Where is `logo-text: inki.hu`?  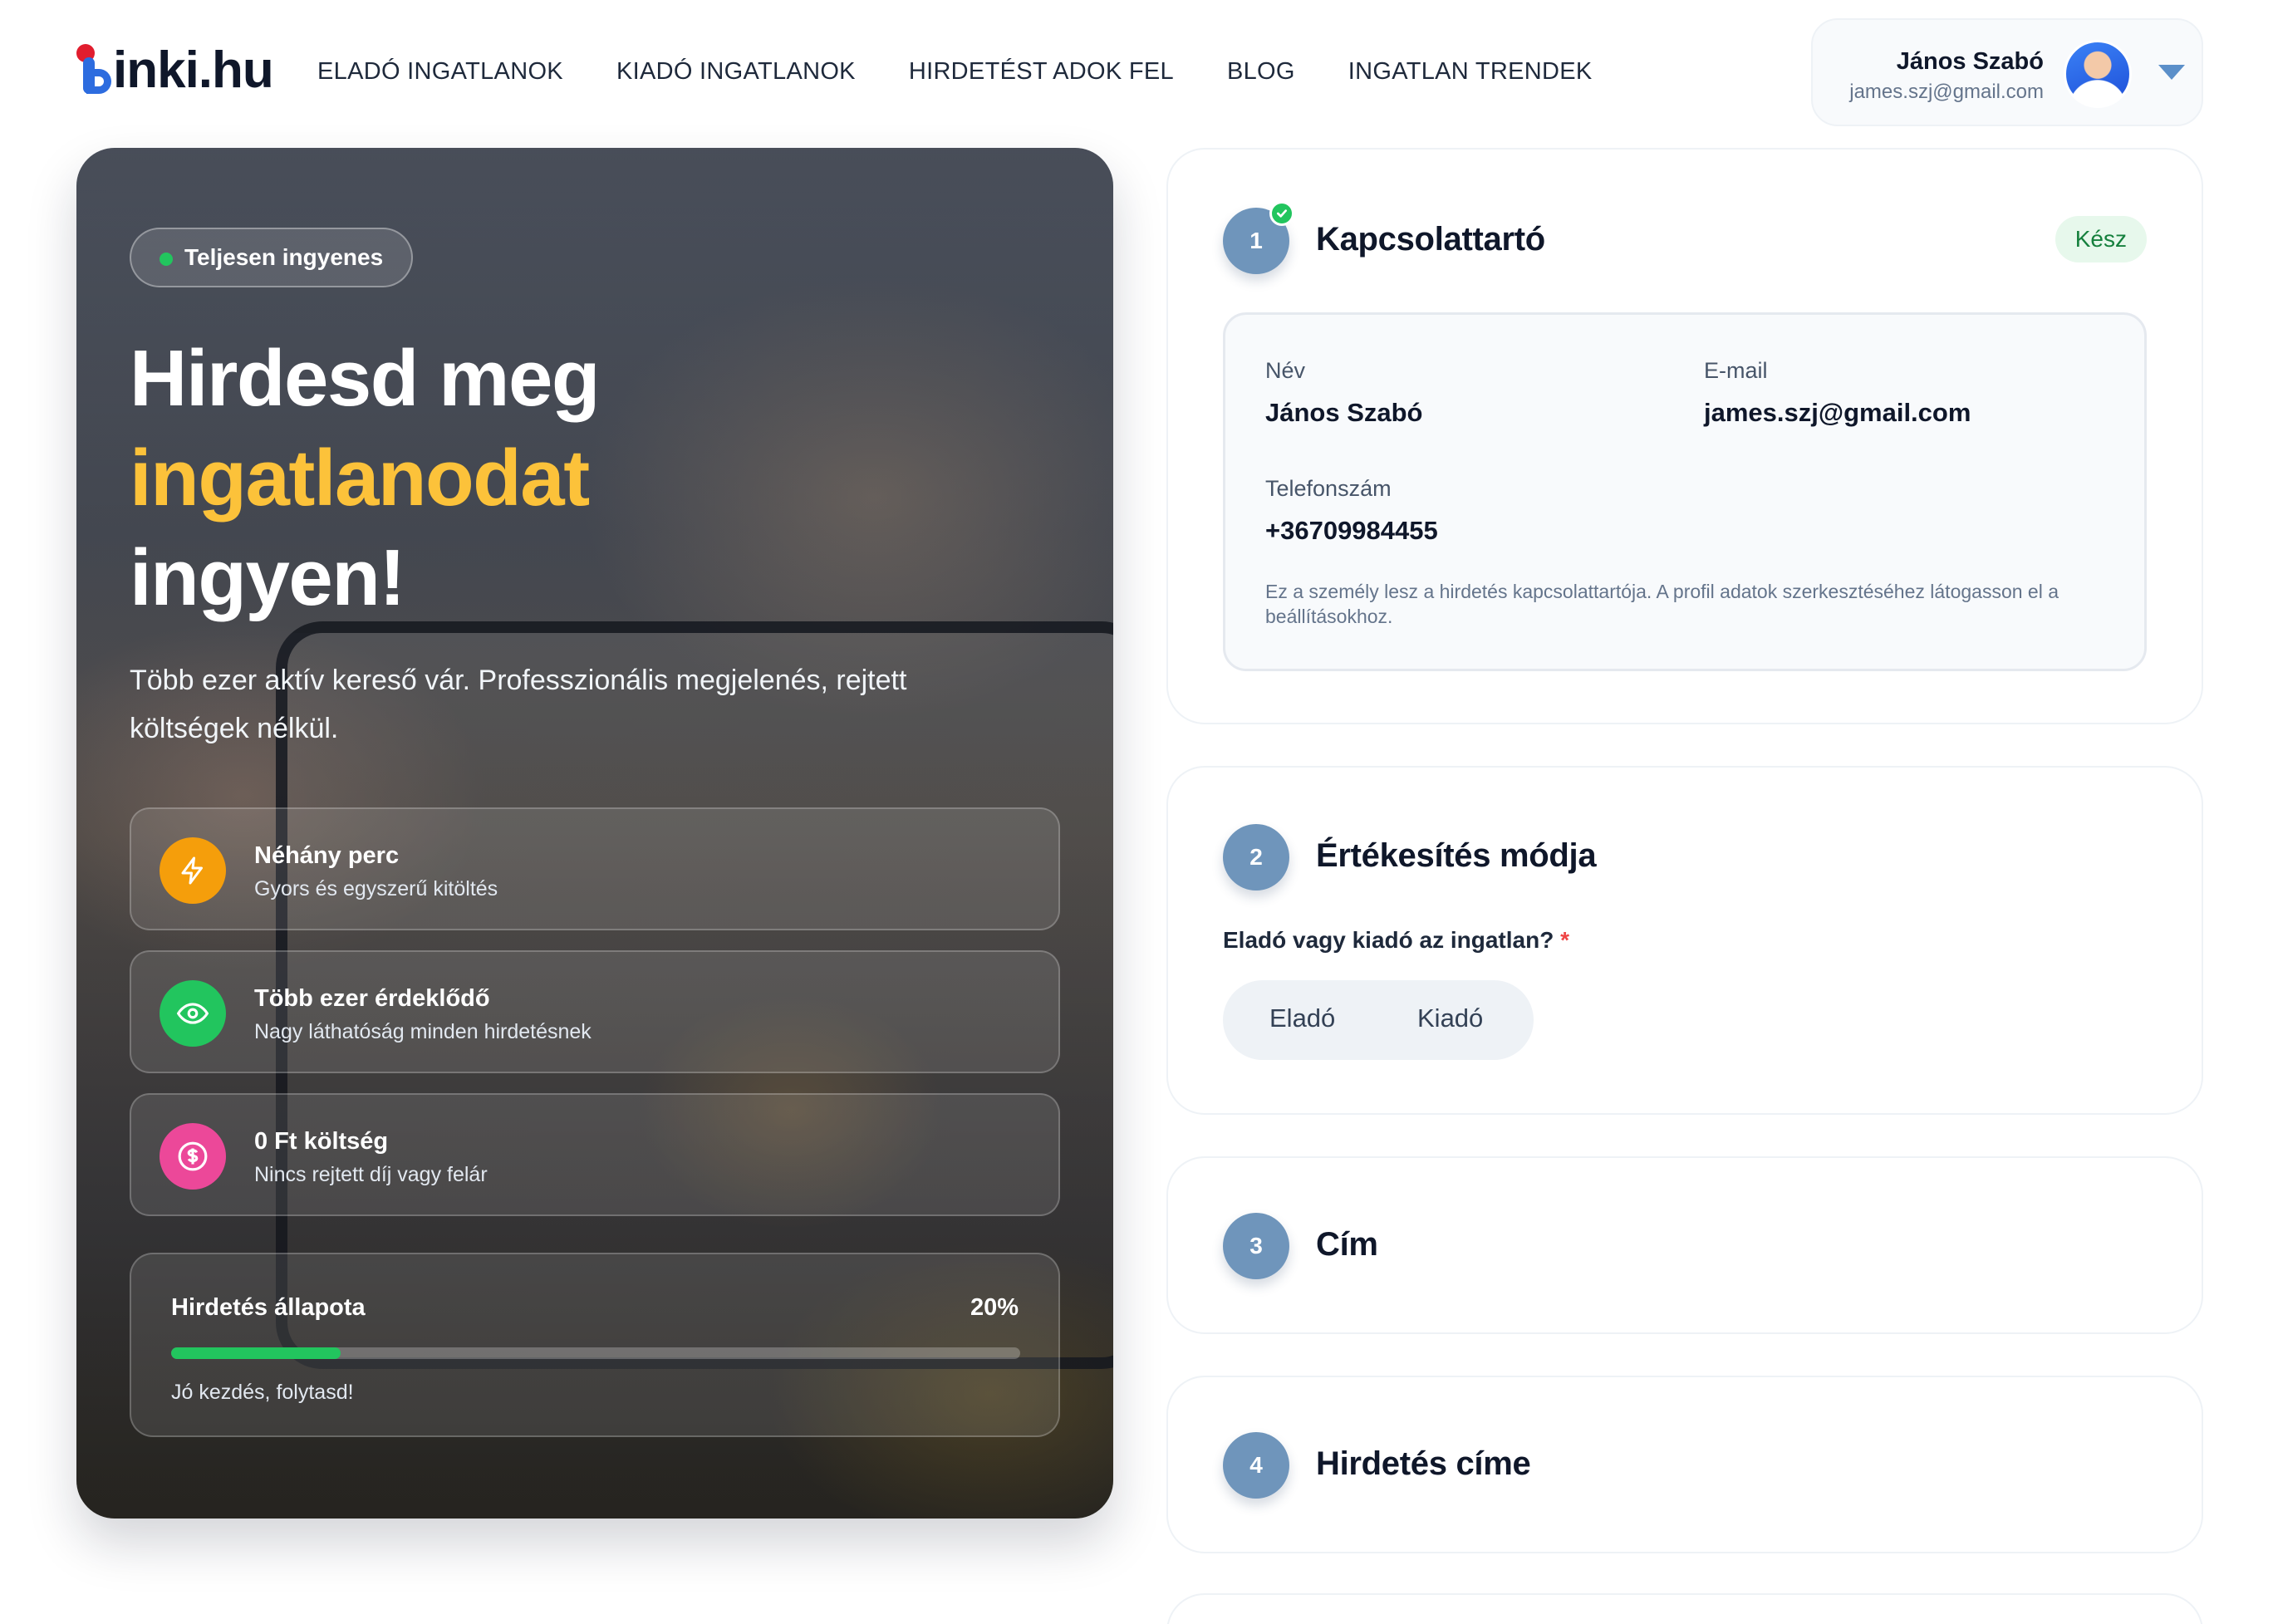 logo-text: inki.hu is located at coordinates (193, 70).